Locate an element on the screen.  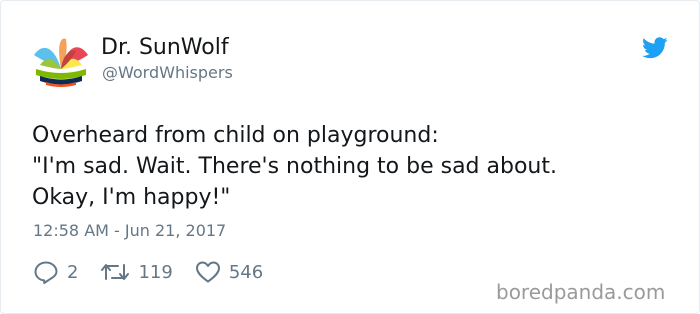
tweet-line: Overheard from child on playground: is located at coordinates (235, 135).